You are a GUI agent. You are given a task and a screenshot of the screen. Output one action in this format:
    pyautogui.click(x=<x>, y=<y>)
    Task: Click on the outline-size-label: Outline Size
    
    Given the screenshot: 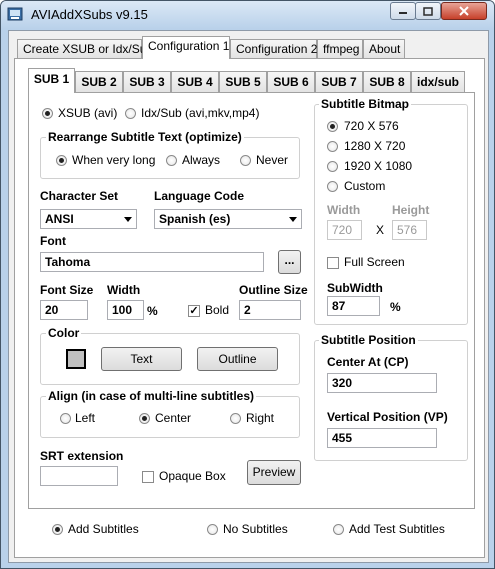 What is the action you would take?
    pyautogui.click(x=273, y=290)
    